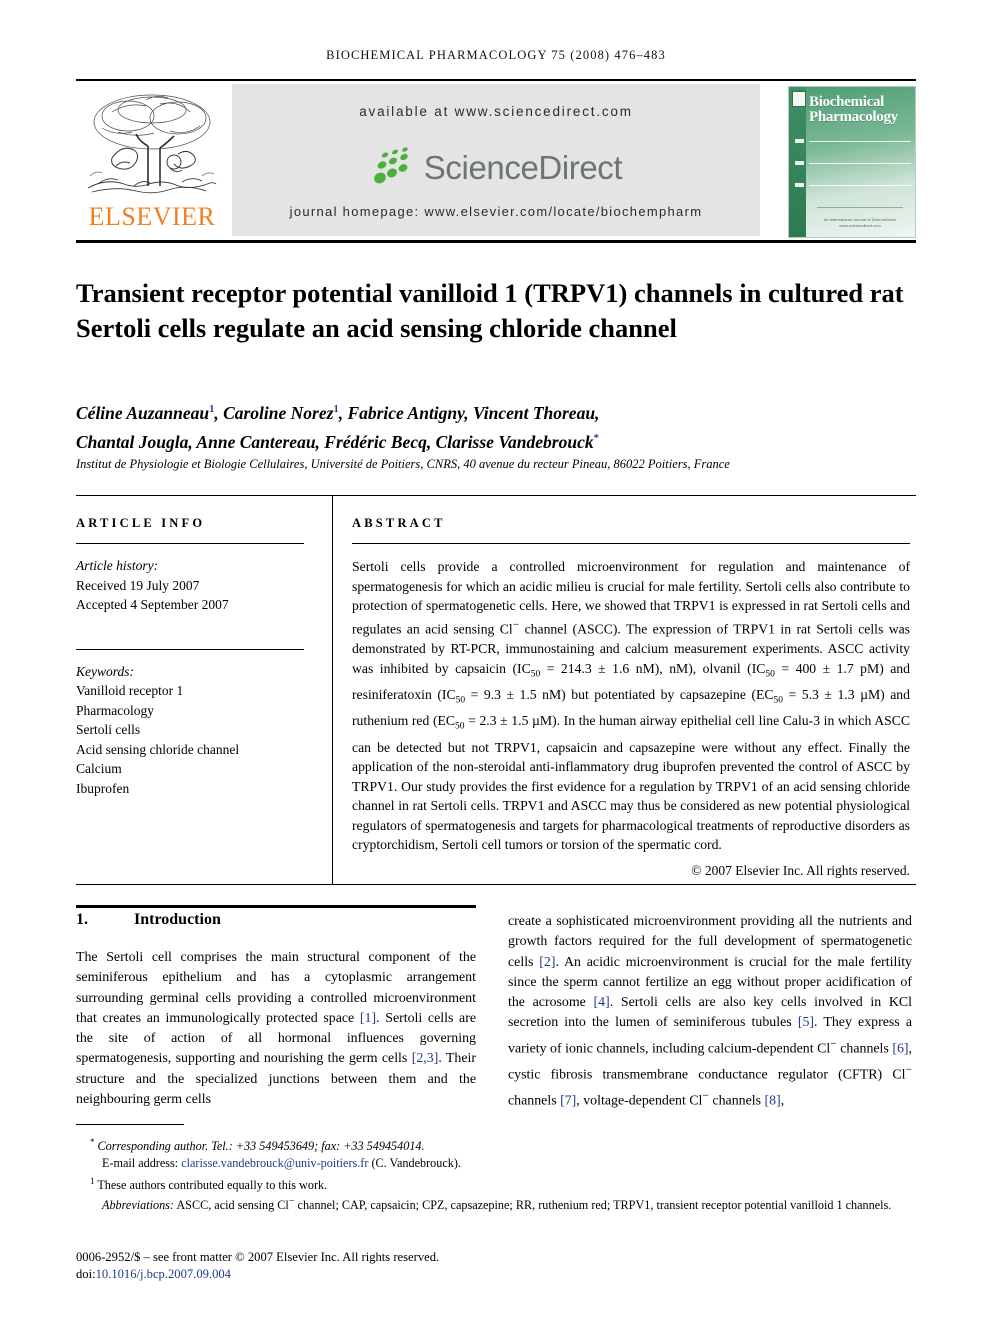  What do you see at coordinates (496, 111) in the screenshot?
I see `available-at-text: available at www.sciencedirect.com` at bounding box center [496, 111].